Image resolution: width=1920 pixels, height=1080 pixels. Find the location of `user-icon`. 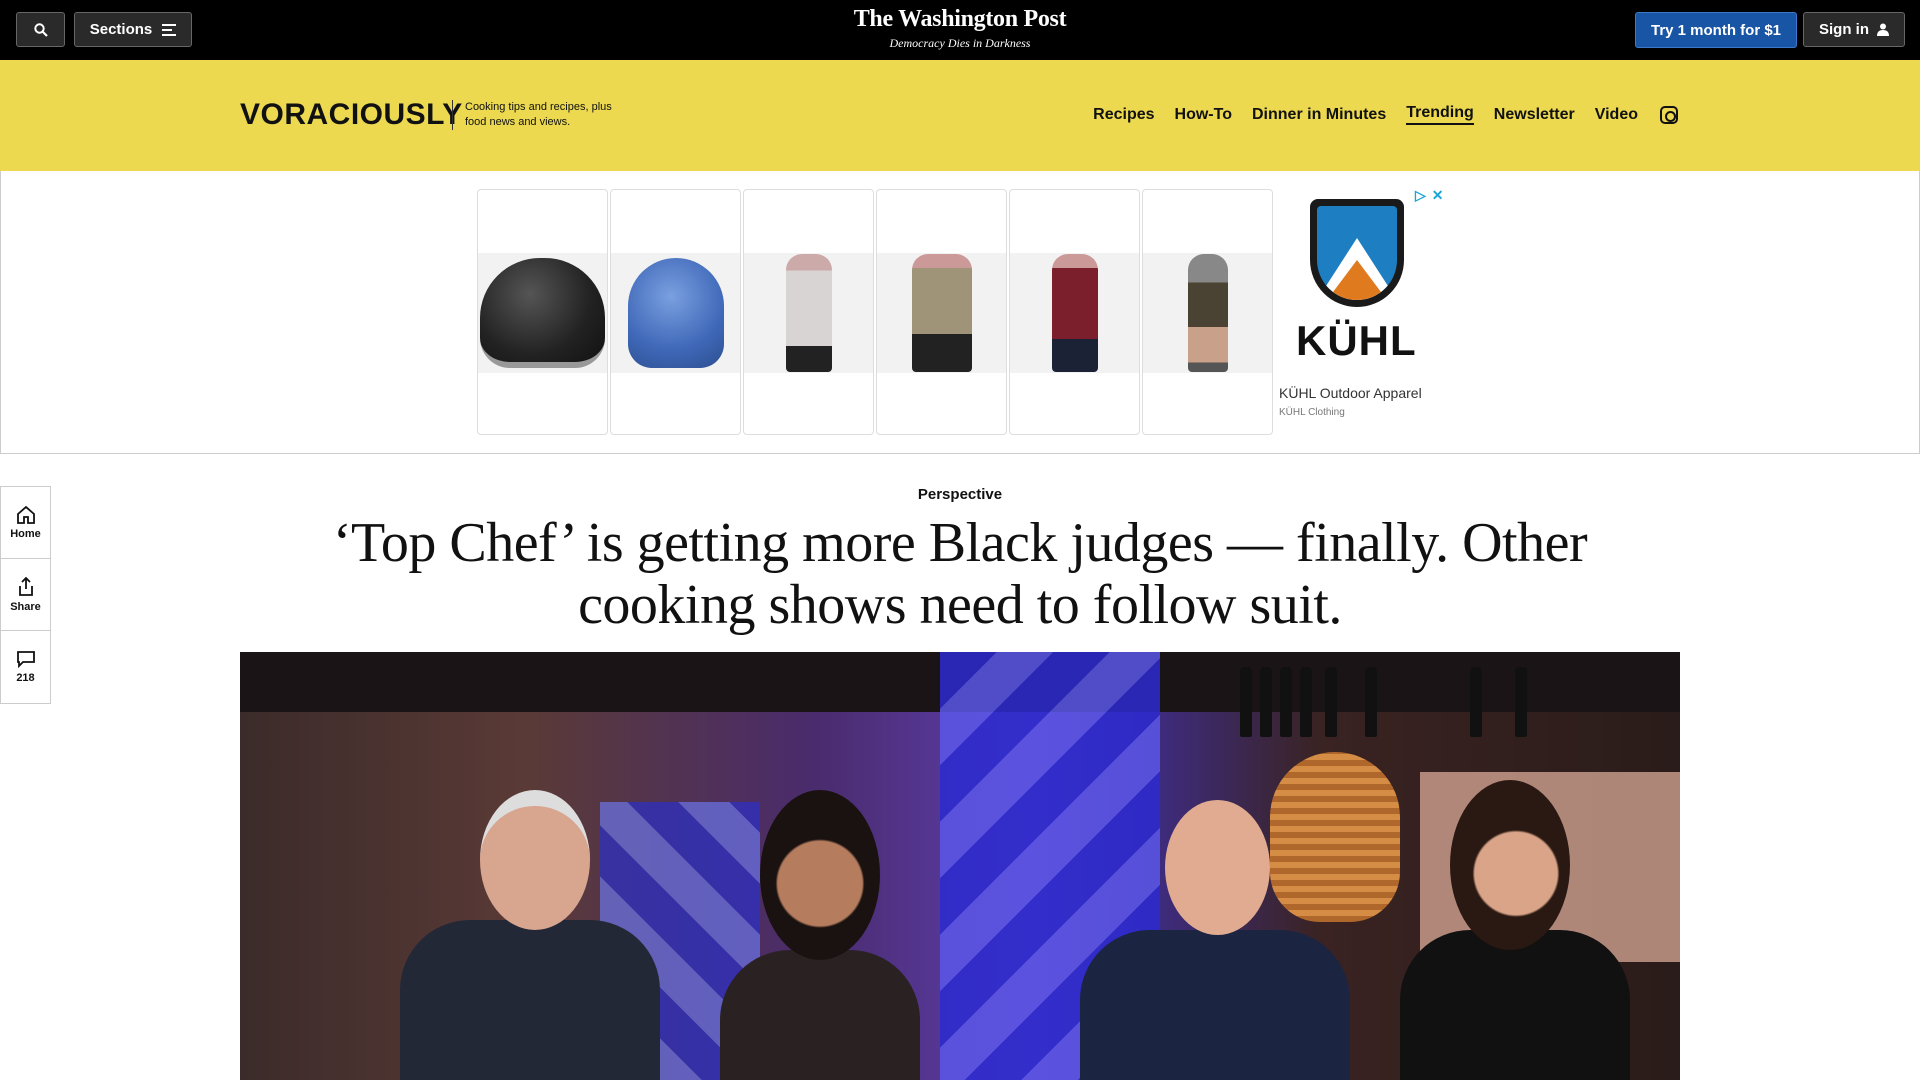

user-icon is located at coordinates (1883, 29).